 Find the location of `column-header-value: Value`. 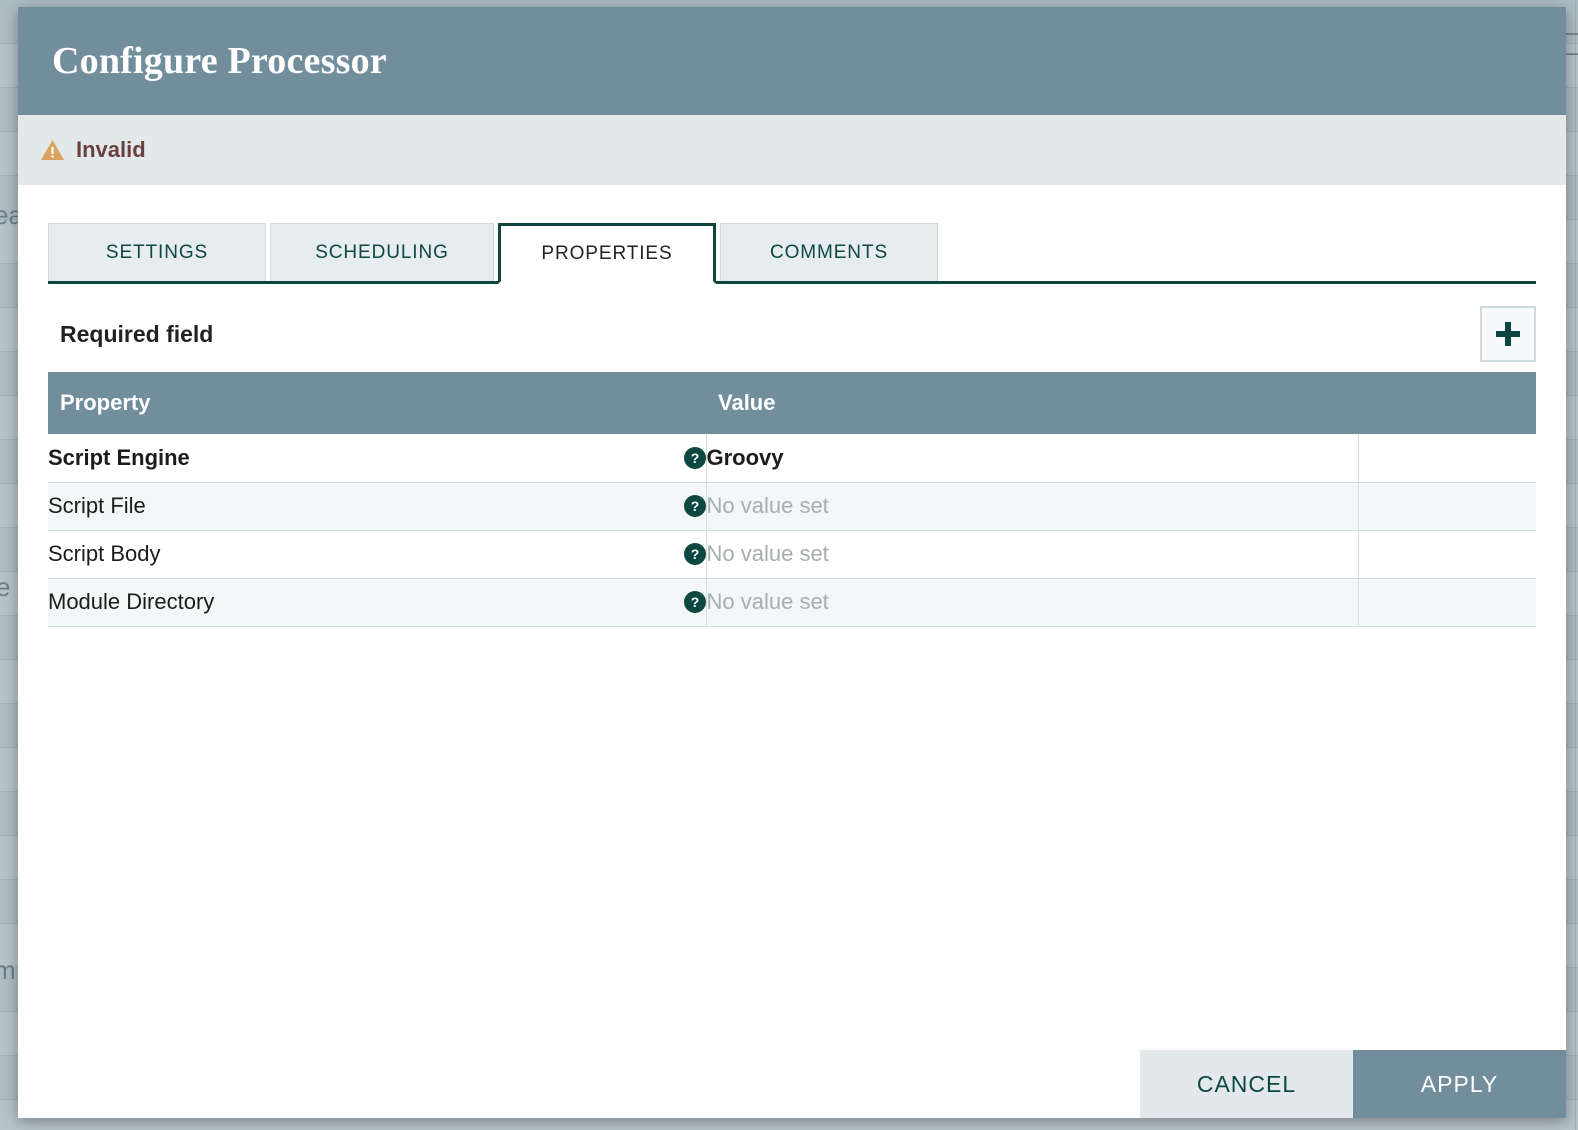

column-header-value: Value is located at coordinates (1032, 403).